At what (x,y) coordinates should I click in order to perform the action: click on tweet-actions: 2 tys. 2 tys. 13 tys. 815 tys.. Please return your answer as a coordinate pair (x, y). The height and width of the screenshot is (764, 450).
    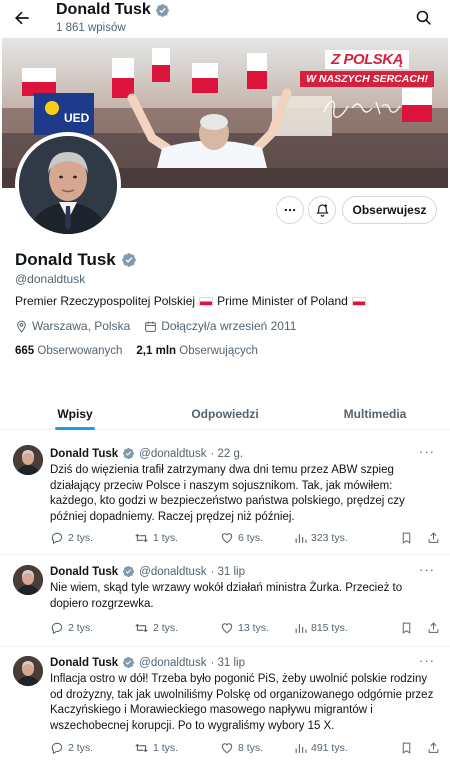
    Looking at the image, I should click on (245, 628).